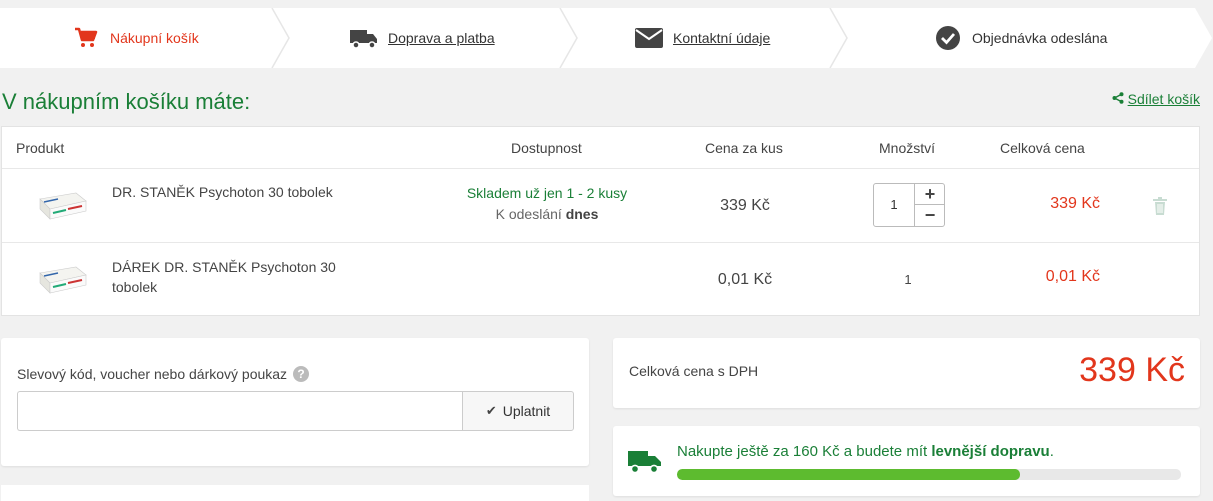  I want to click on checkmark-icon: ✔, so click(491, 410).